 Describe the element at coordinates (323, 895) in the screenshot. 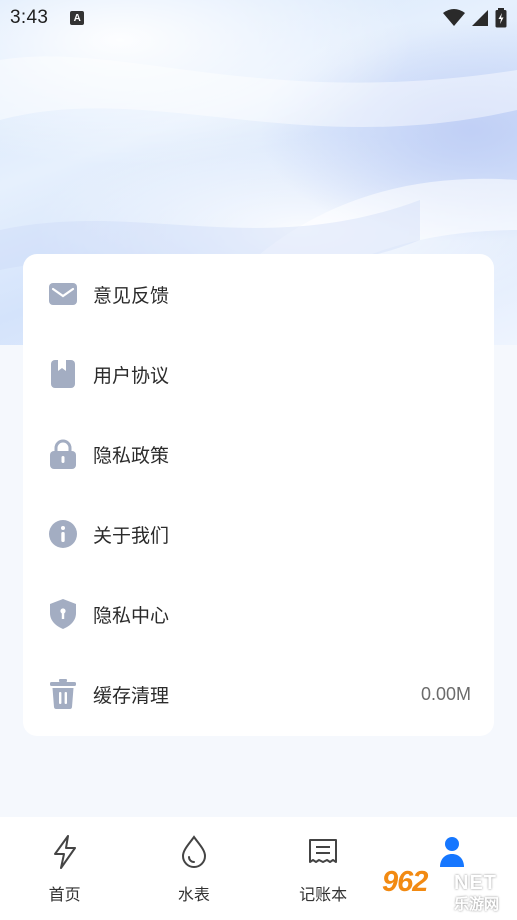

I see `tab-label: 记账本` at that location.